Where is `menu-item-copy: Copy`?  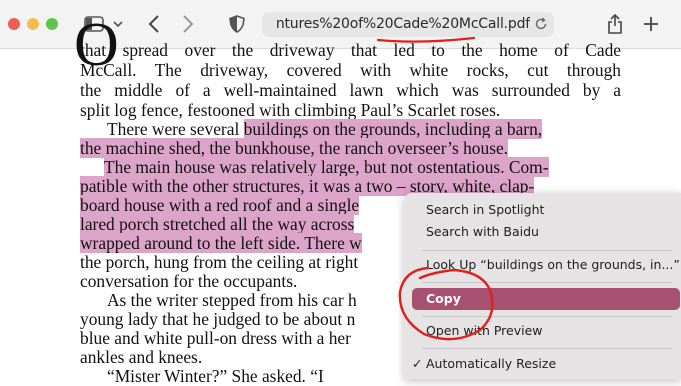 menu-item-copy: Copy is located at coordinates (546, 299).